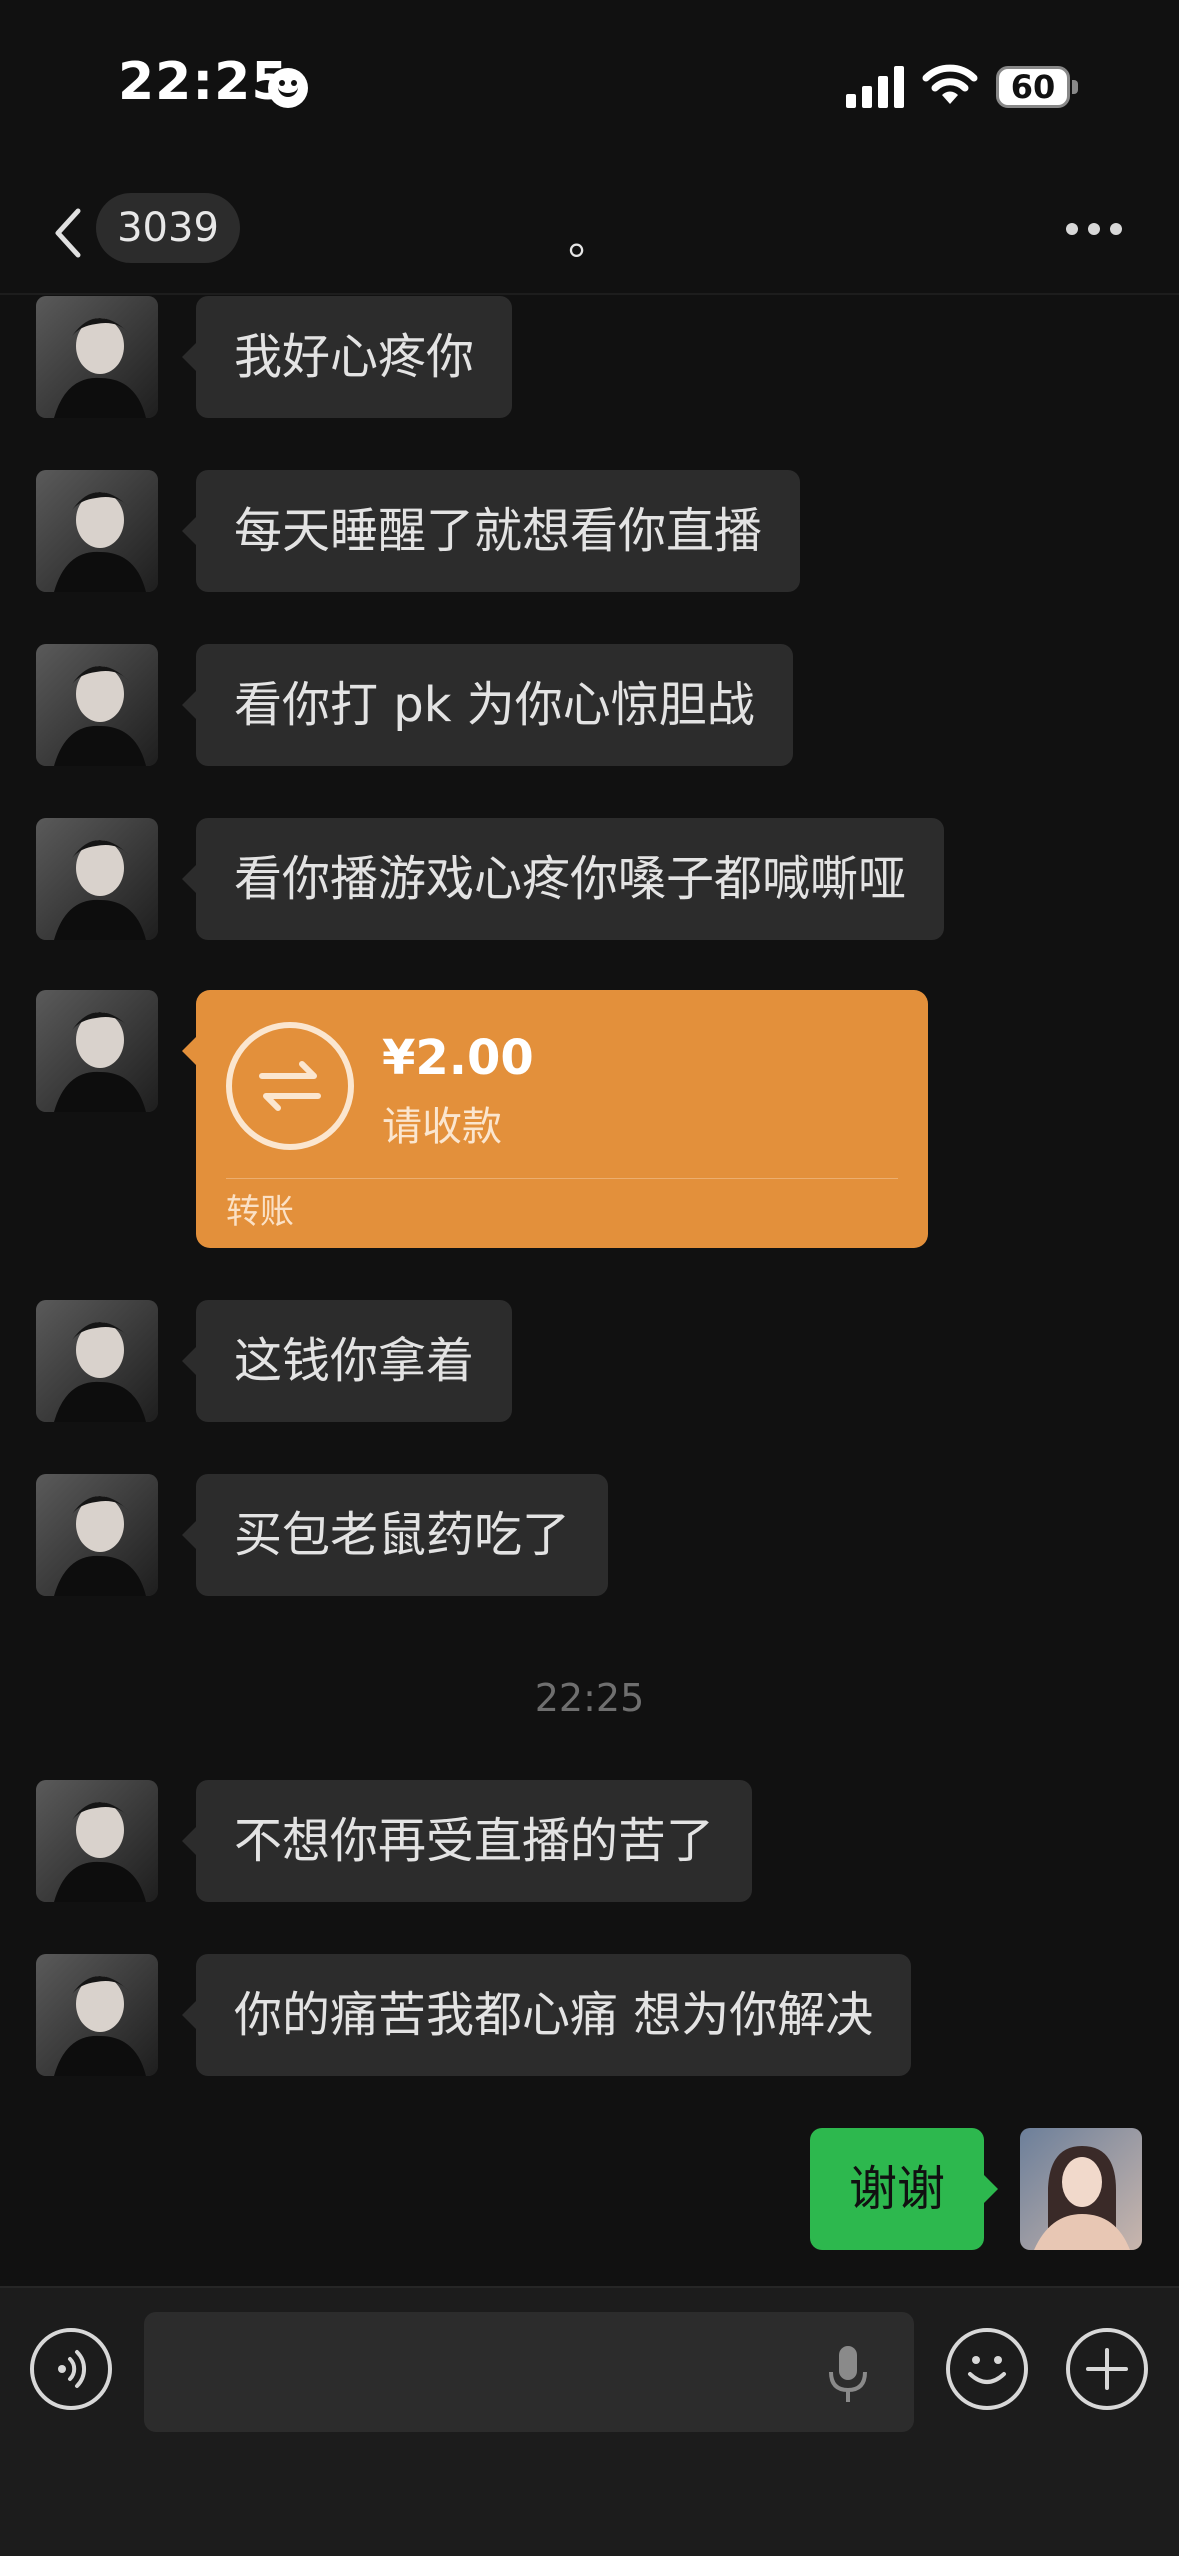 The width and height of the screenshot is (1179, 2556). I want to click on back-icon, so click(68, 233).